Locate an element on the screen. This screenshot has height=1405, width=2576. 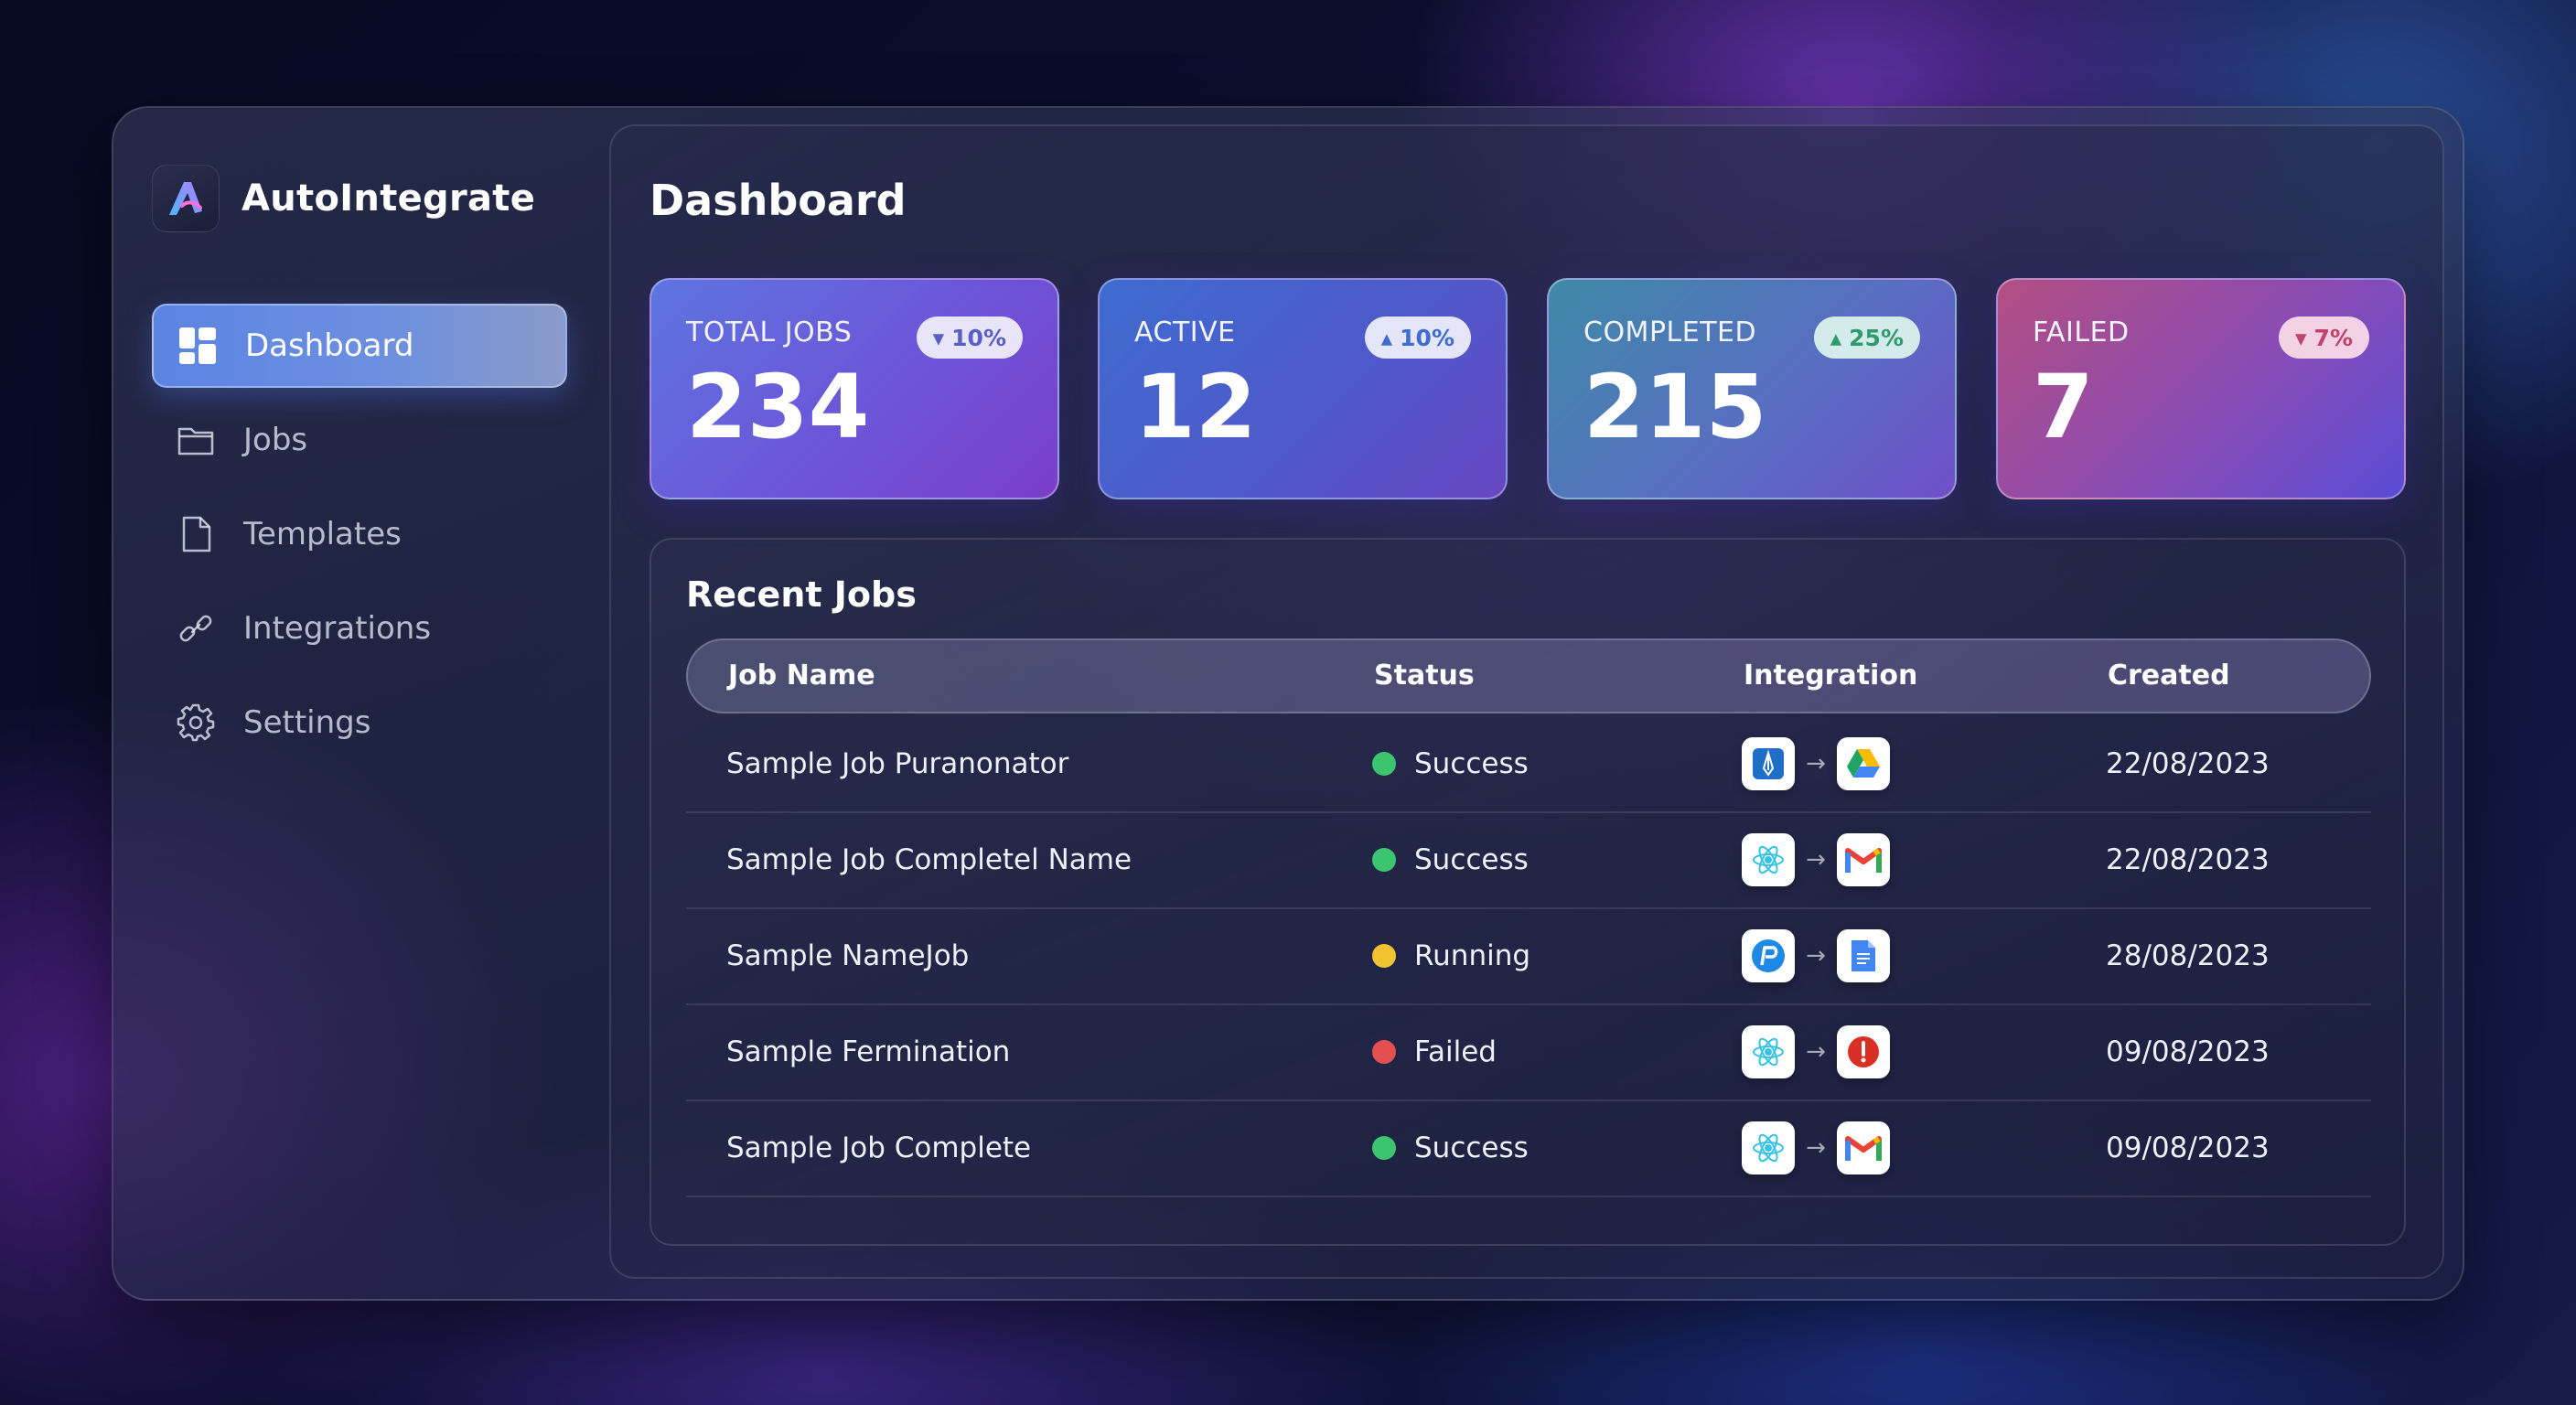
error-alert-icon is located at coordinates (1864, 1051).